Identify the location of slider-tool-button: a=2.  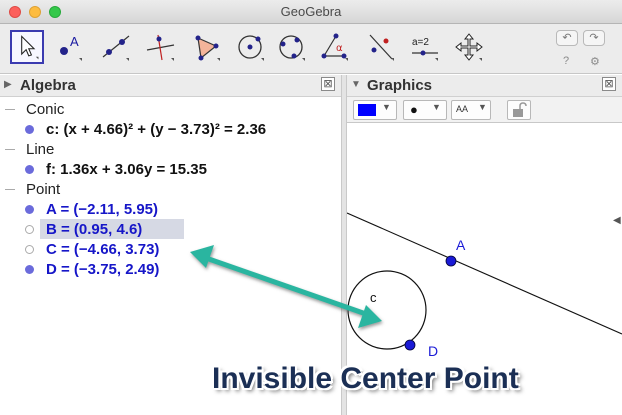
(425, 47).